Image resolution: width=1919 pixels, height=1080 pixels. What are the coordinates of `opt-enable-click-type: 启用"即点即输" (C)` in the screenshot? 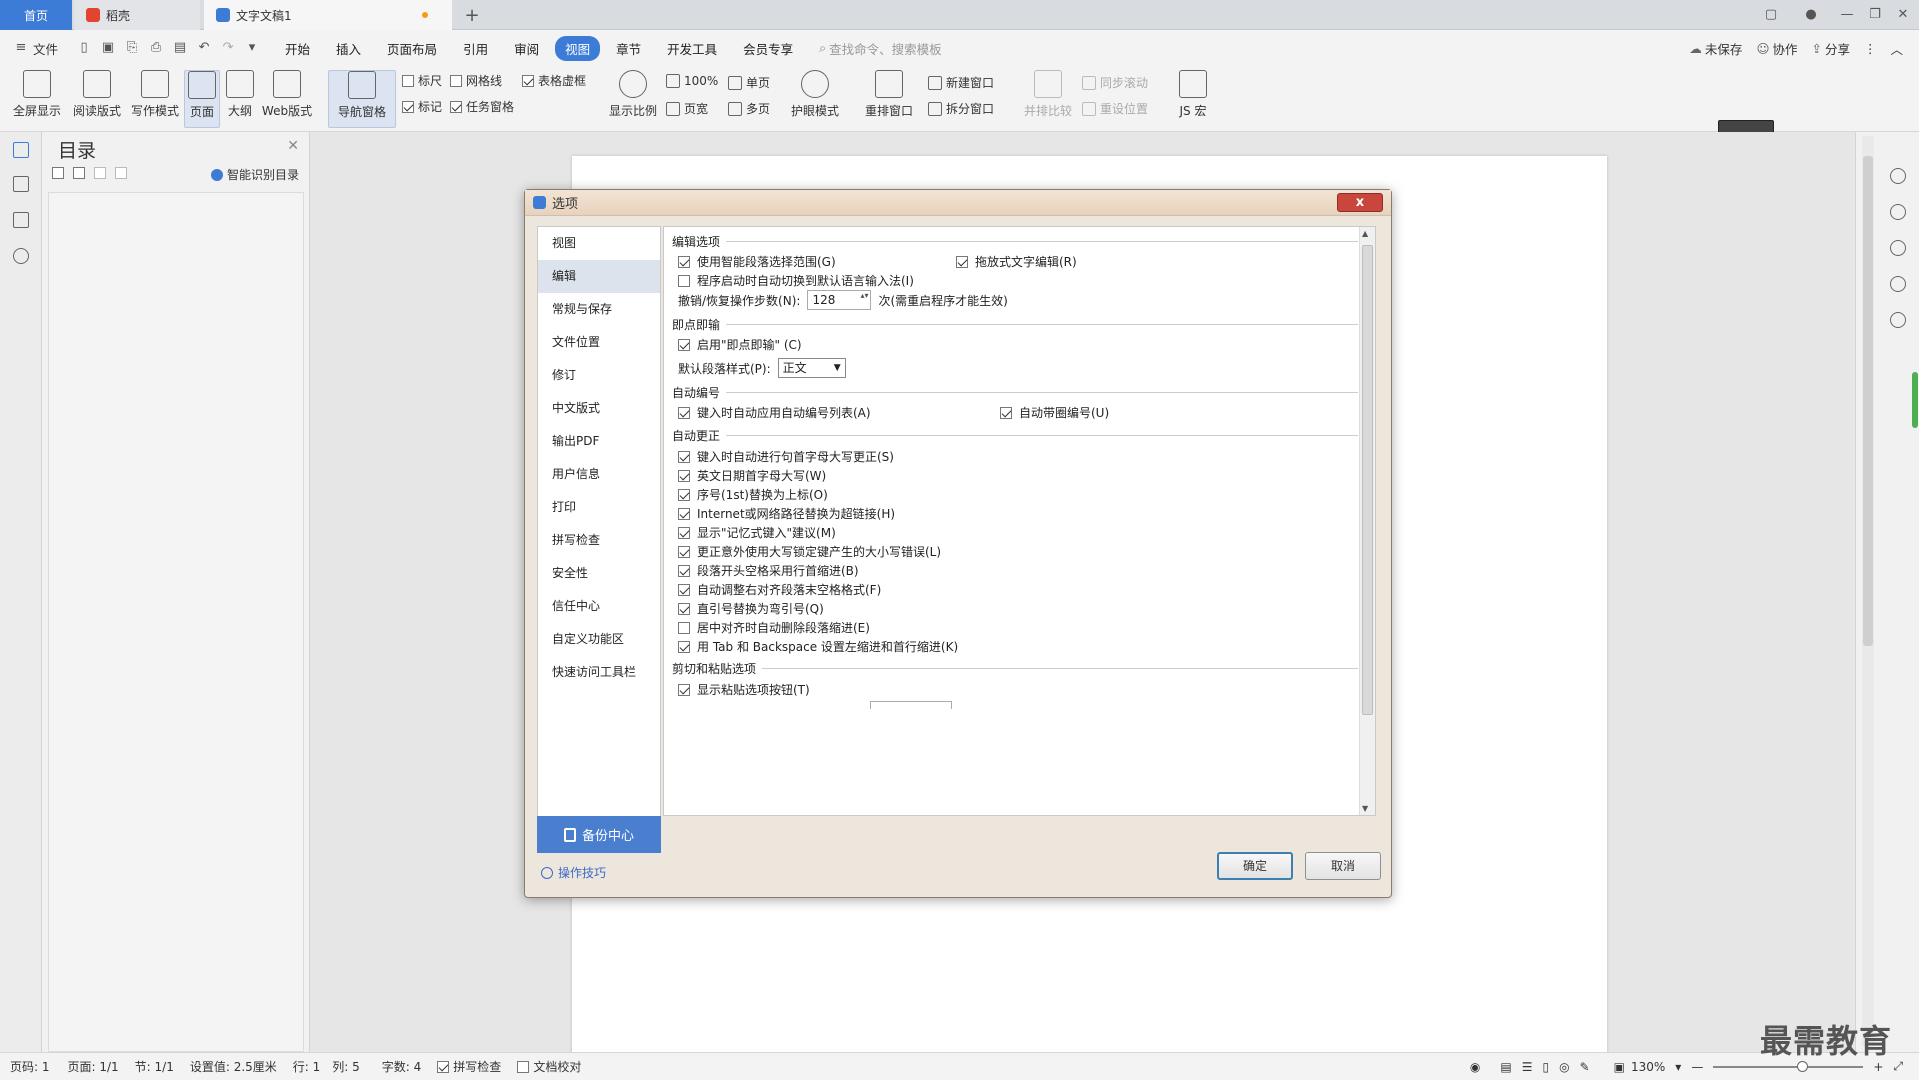 It's located at (740, 344).